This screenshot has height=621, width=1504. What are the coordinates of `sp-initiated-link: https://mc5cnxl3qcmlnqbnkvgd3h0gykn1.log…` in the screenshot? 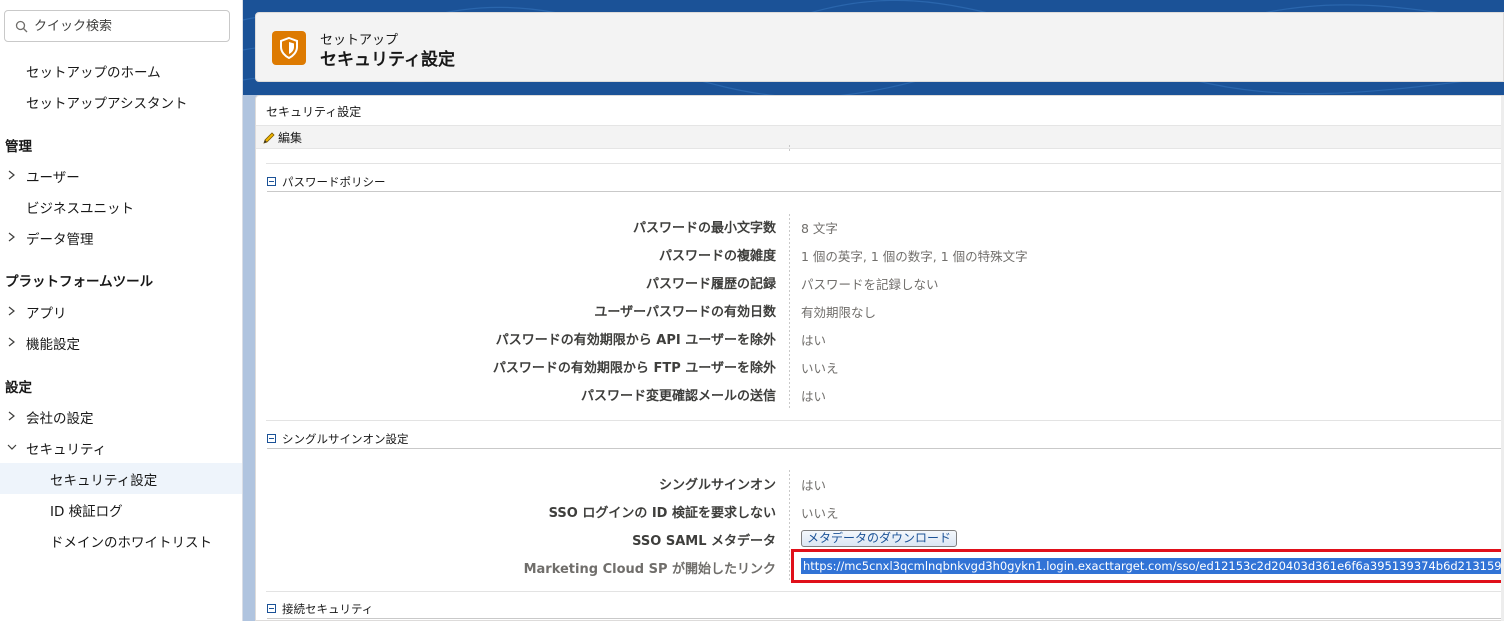 It's located at (1152, 566).